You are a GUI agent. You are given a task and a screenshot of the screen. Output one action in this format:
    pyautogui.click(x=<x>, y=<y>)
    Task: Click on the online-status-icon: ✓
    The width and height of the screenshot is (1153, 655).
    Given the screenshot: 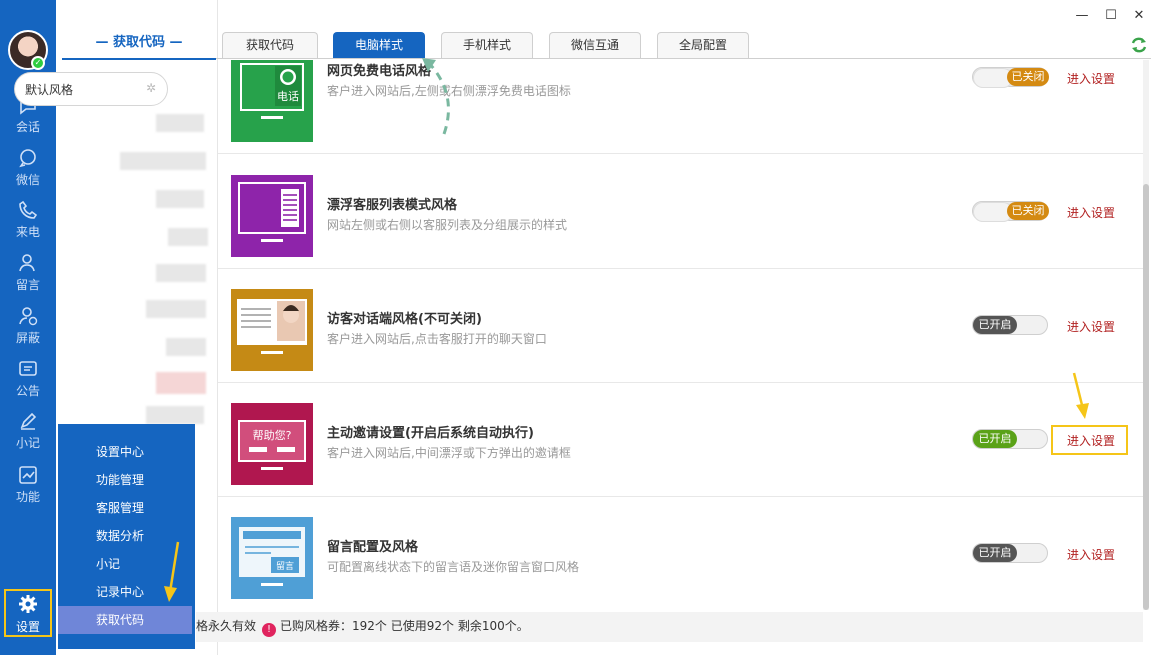 What is the action you would take?
    pyautogui.click(x=38, y=63)
    